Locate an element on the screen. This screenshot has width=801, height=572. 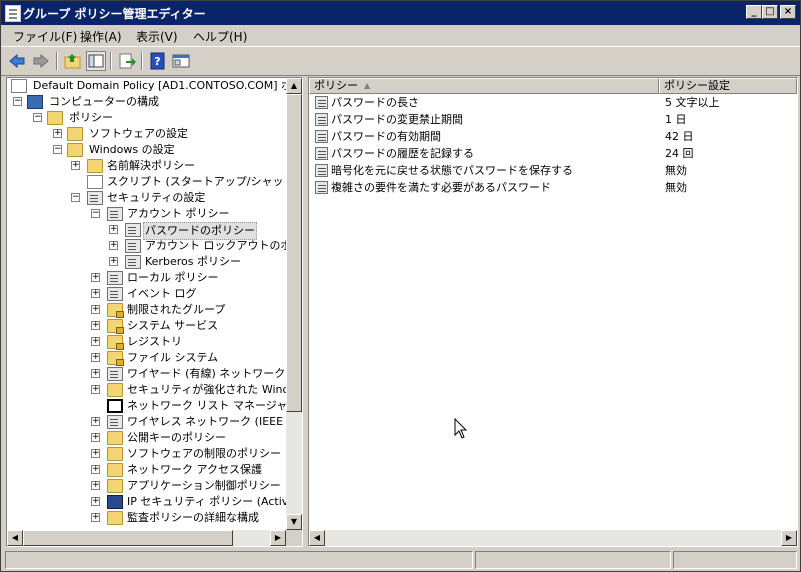
mouse-cursor-icon is located at coordinates (461, 428).